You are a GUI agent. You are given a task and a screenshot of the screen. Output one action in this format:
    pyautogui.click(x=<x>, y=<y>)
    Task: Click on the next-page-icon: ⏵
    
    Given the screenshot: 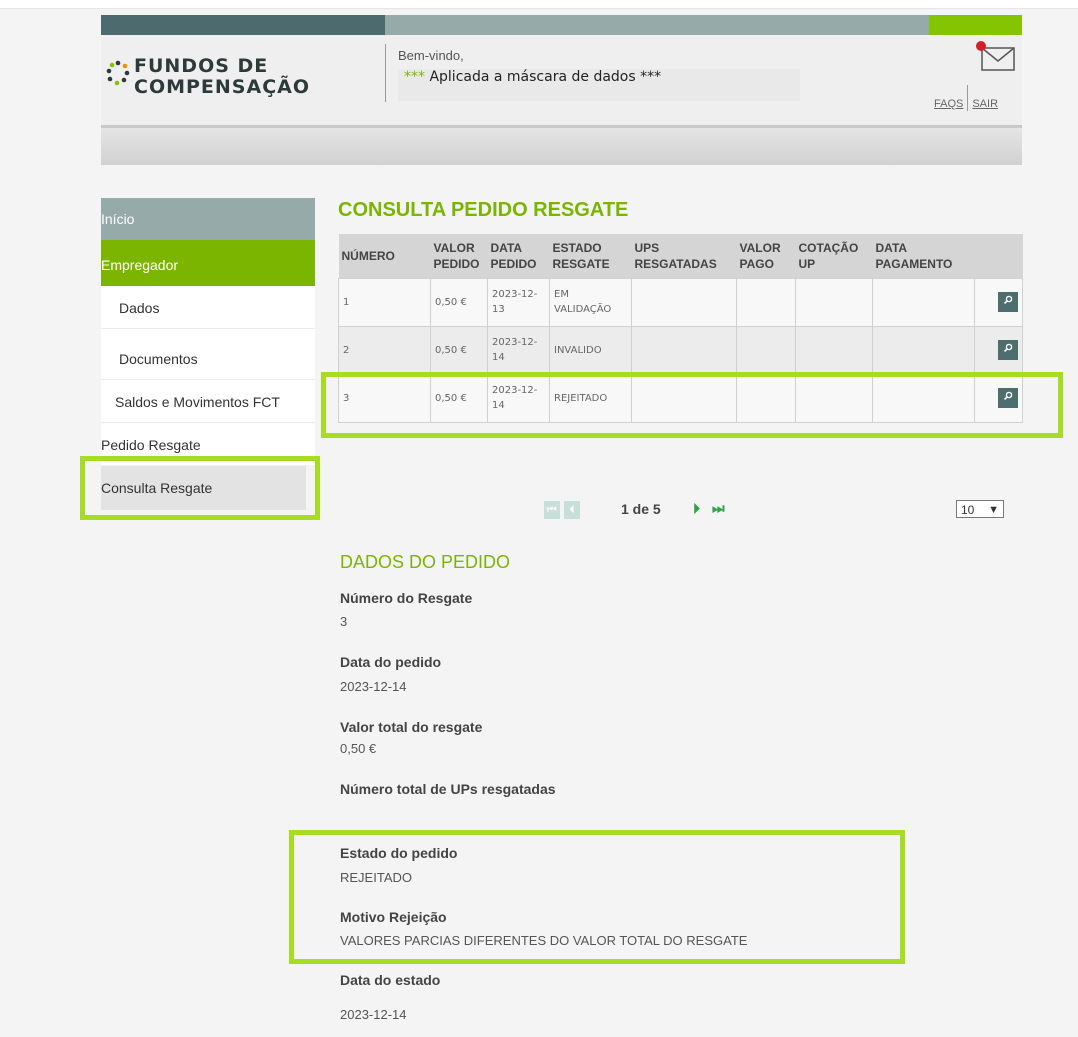 What is the action you would take?
    pyautogui.click(x=696, y=508)
    